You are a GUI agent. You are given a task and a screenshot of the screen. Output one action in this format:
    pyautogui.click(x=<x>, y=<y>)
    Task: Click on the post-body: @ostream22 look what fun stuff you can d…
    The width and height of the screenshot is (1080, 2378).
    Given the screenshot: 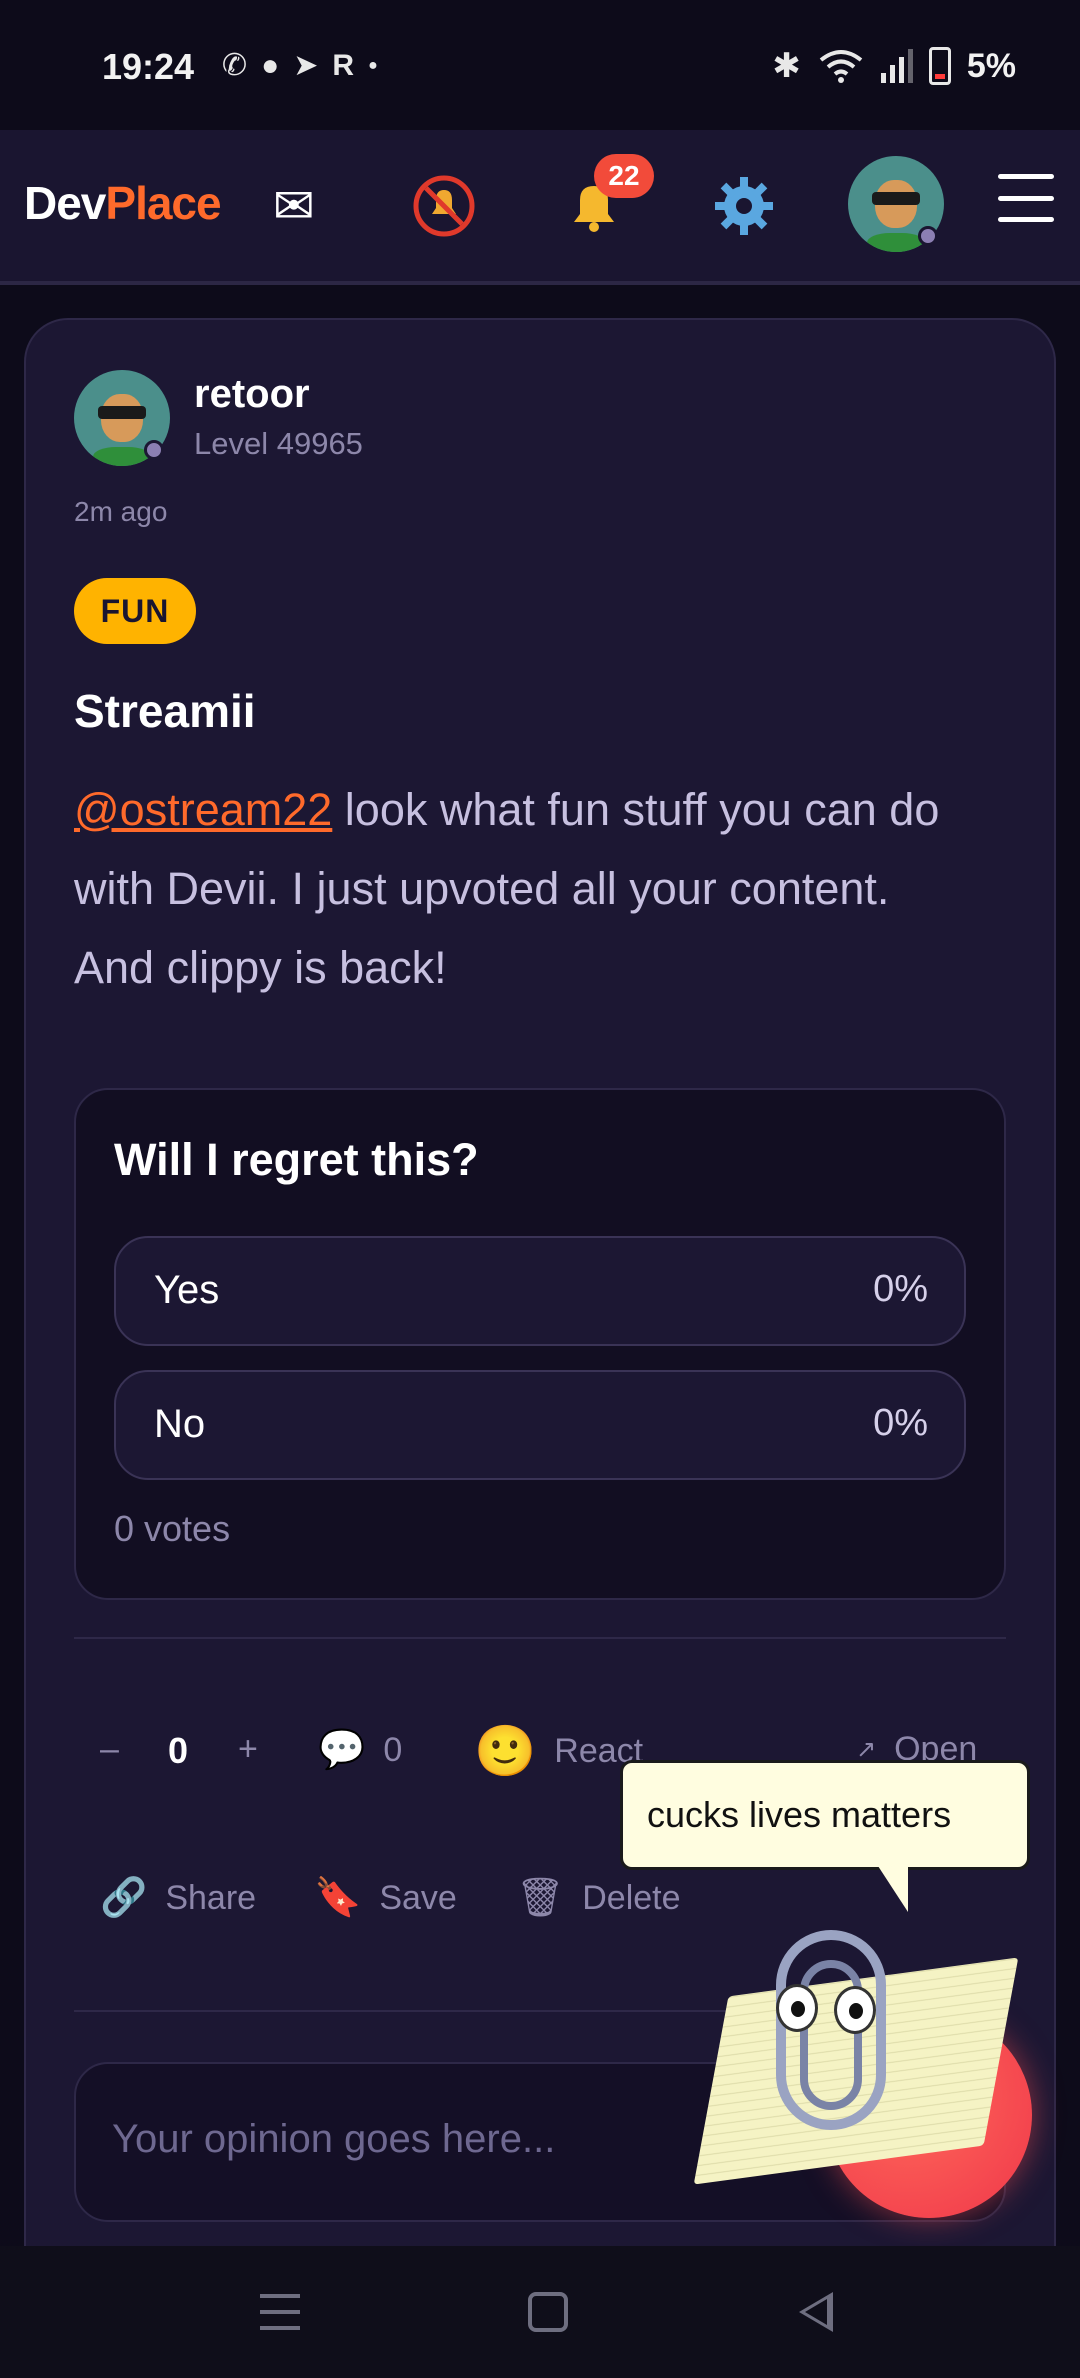 What is the action you would take?
    pyautogui.click(x=524, y=888)
    